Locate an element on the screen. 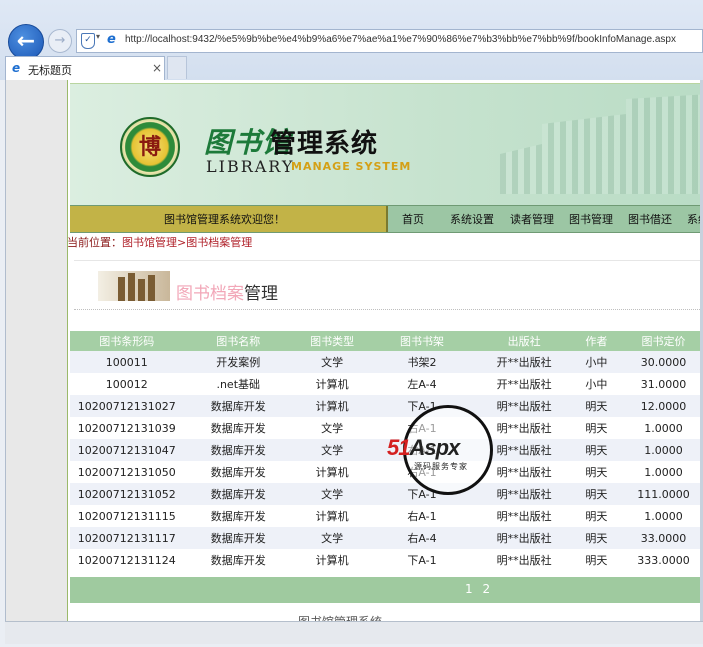 This screenshot has width=703, height=647. welcome-banner: 图书馆管理系统欢迎您！ is located at coordinates (229, 219).